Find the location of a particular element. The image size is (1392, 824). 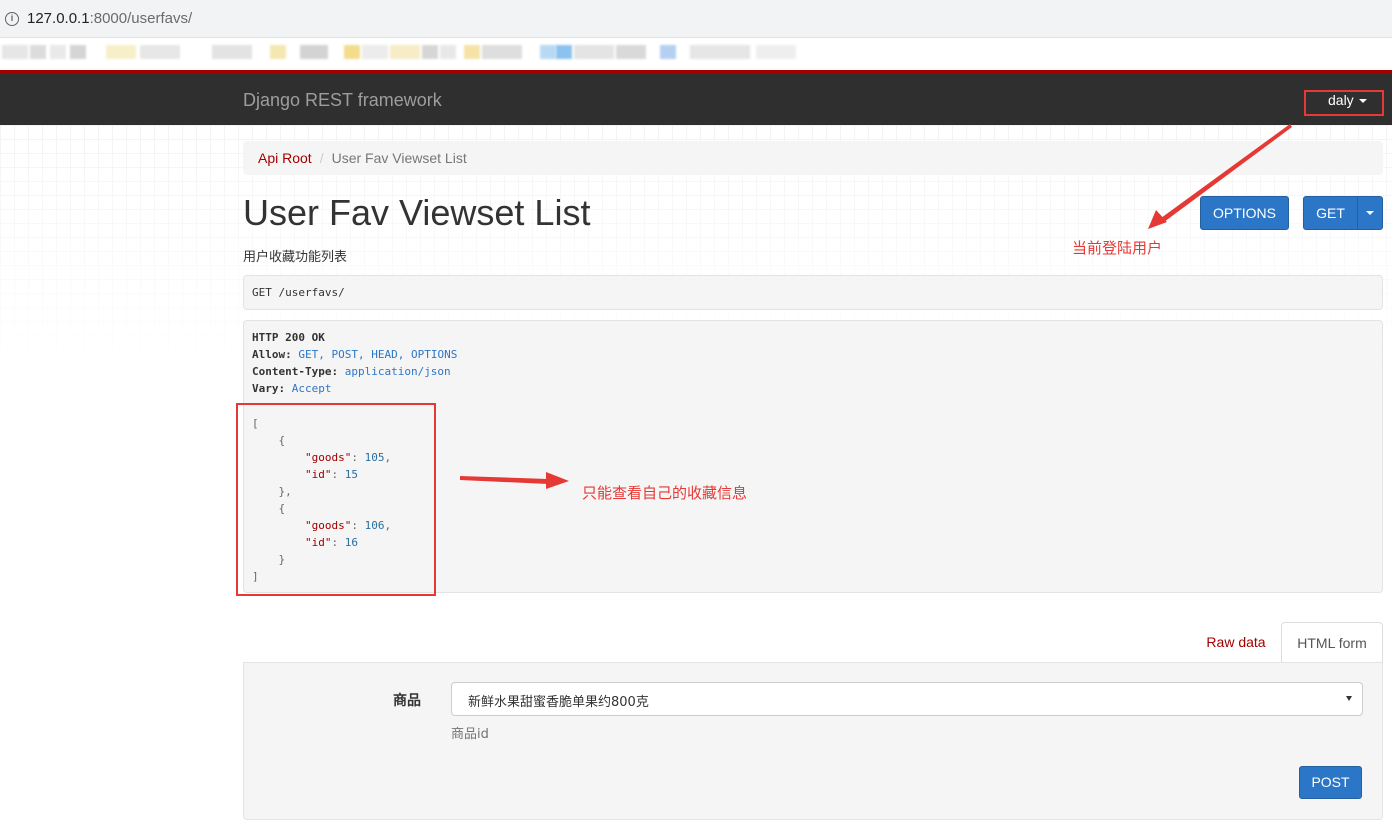

url-text: 127.0.0.1:8000/userfavs/ is located at coordinates (109, 18).